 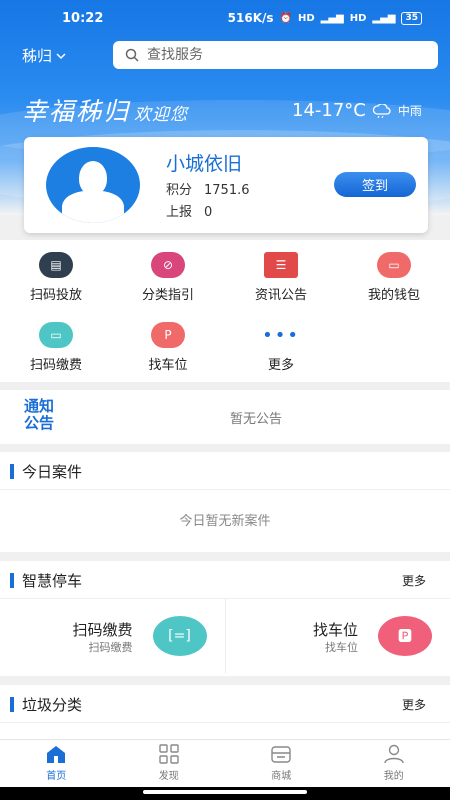 I want to click on service-news: ☰ 资讯公告, so click(x=281, y=277).